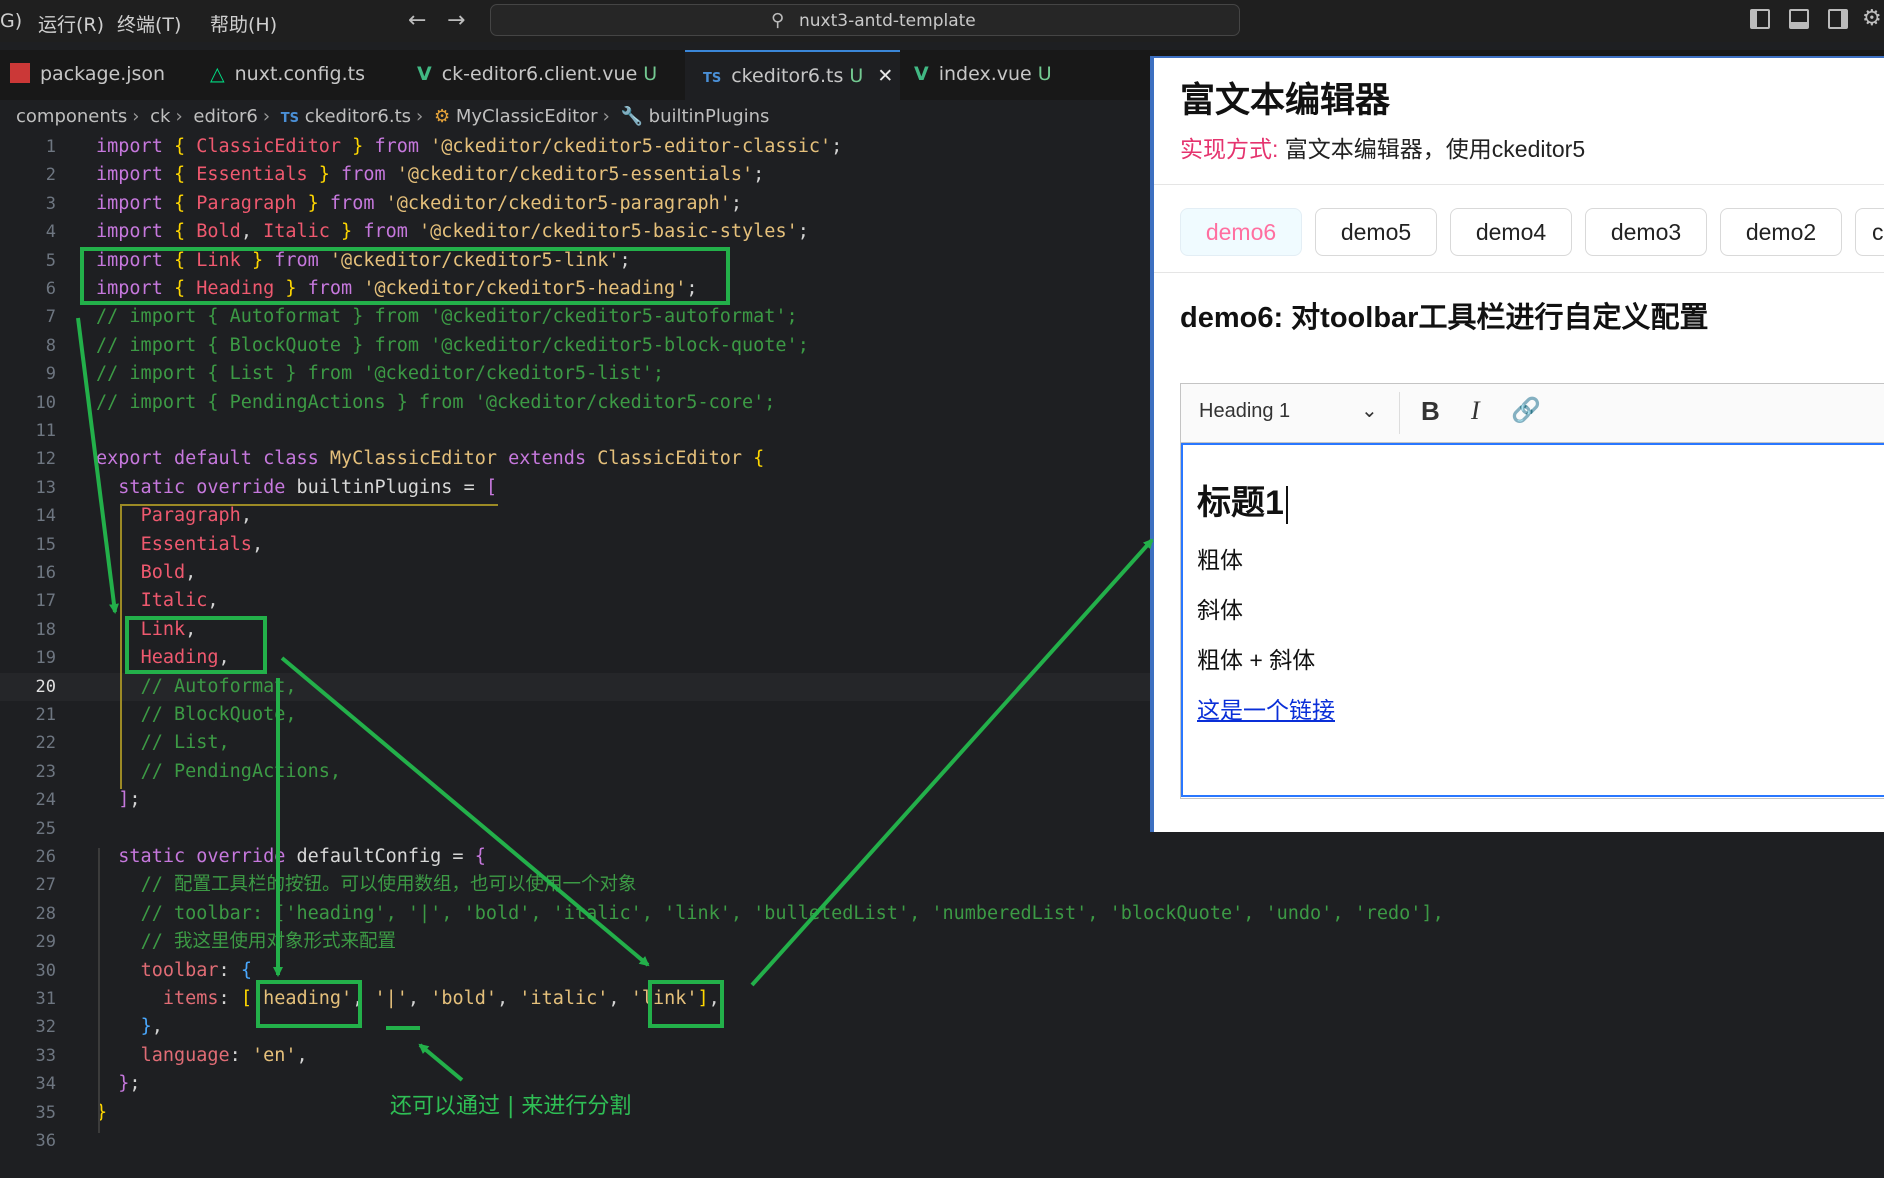 Image resolution: width=1884 pixels, height=1178 pixels. I want to click on line-number: 15, so click(28, 545).